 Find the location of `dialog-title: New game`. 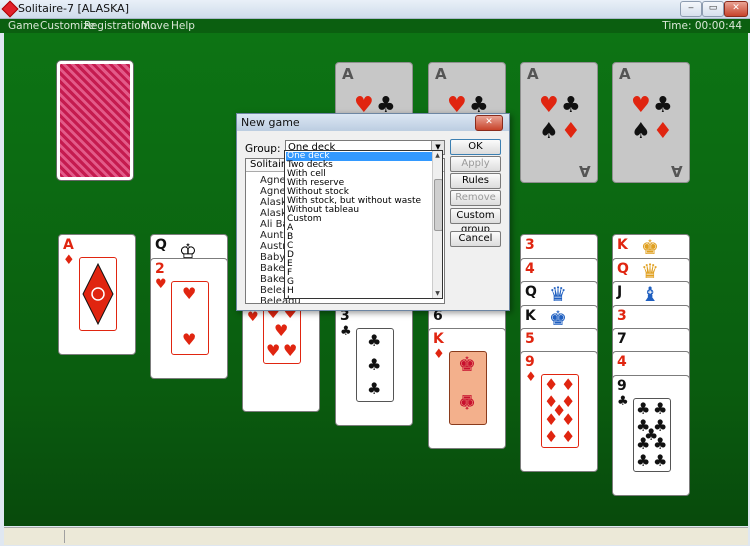

dialog-title: New game is located at coordinates (270, 122).